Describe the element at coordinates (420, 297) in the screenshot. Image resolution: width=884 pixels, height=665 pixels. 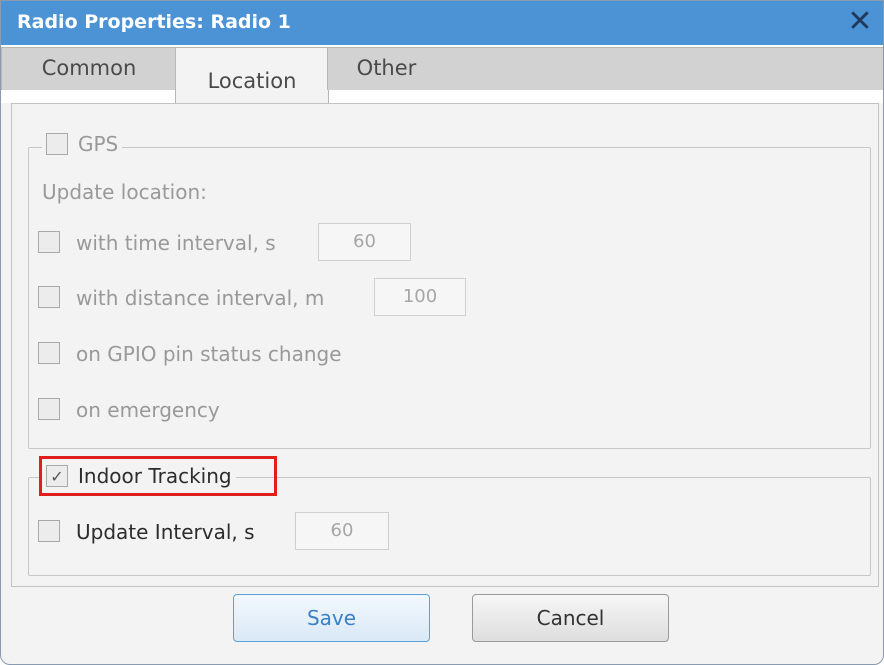
I see `distance-interval-input: 100` at that location.